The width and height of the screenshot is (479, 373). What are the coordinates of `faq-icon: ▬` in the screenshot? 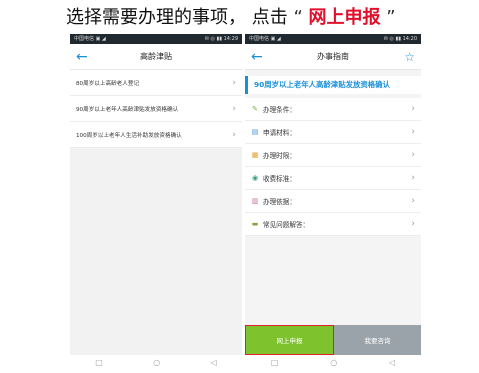 It's located at (255, 224).